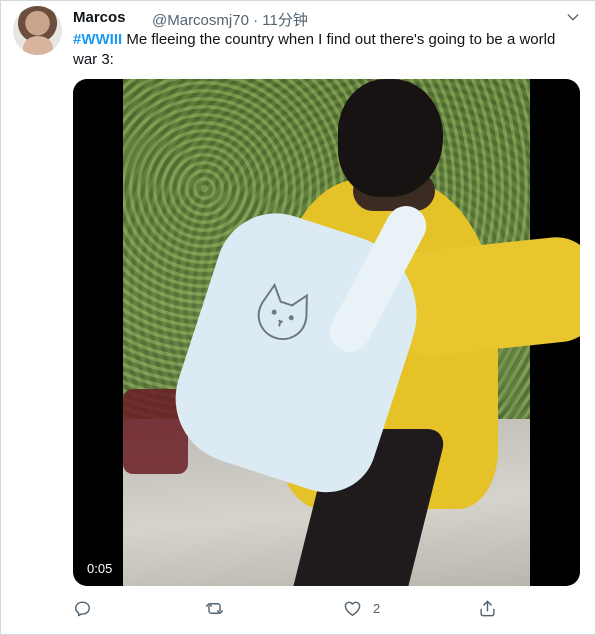 This screenshot has width=596, height=635. Describe the element at coordinates (100, 569) in the screenshot. I see `video-duration: 0:05` at that location.